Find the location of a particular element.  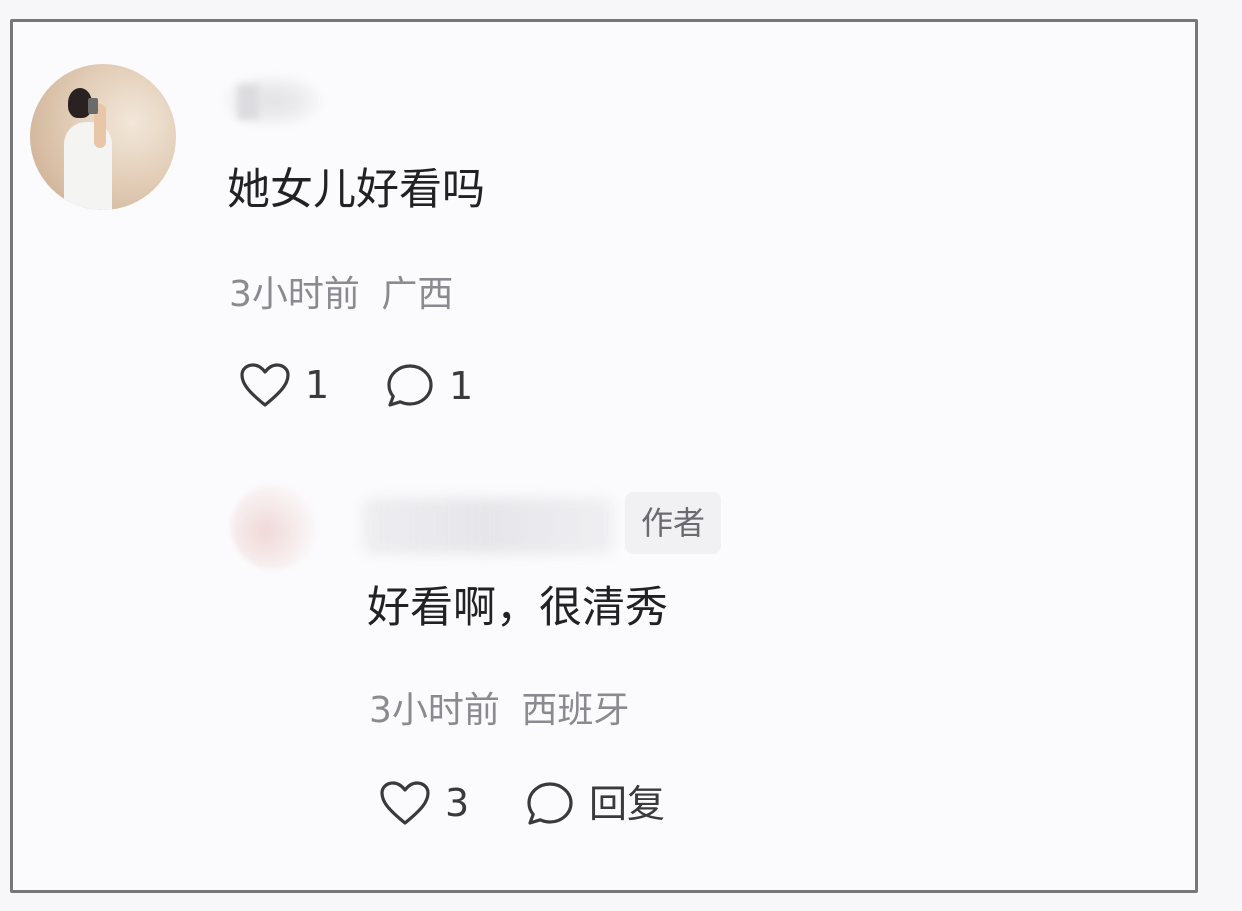

reply-location: 西班牙 is located at coordinates (575, 710).